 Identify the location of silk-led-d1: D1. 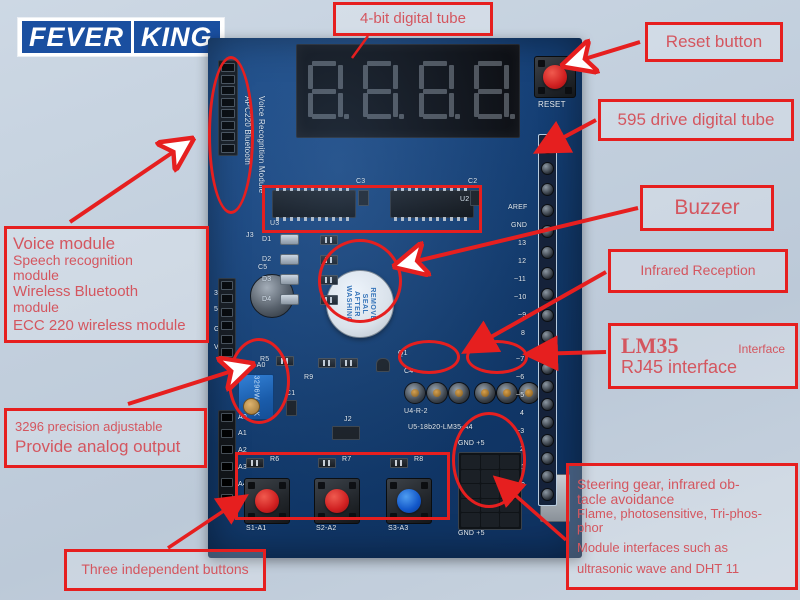
(267, 239).